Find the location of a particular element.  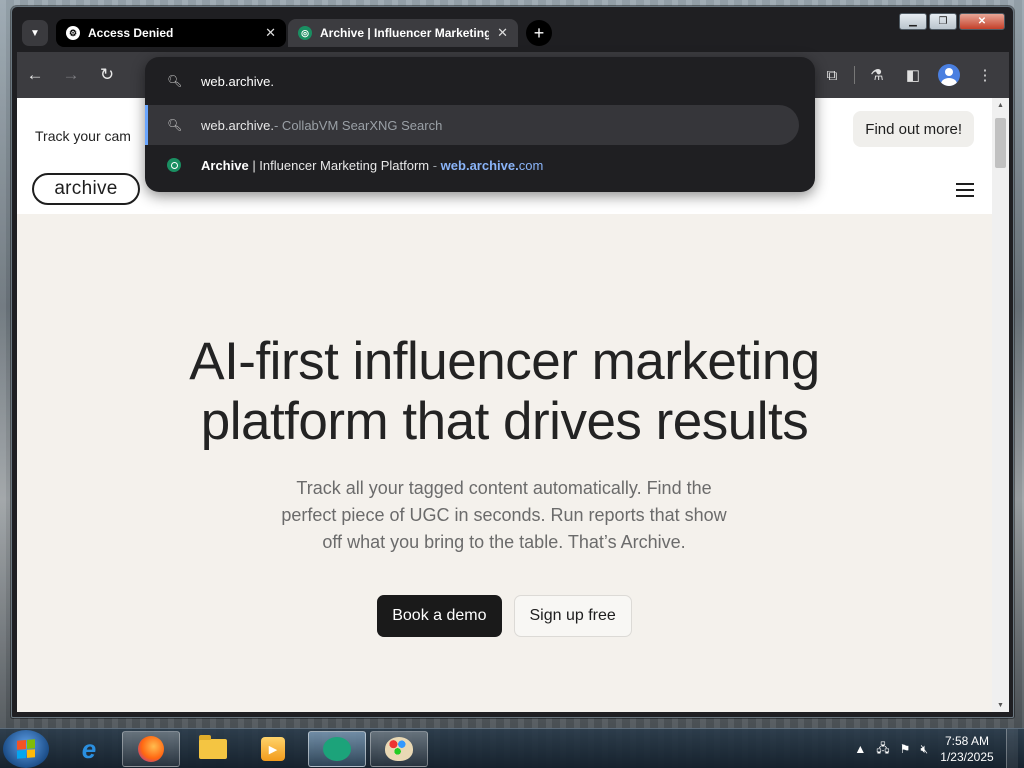

paint-palette-icon is located at coordinates (399, 749).